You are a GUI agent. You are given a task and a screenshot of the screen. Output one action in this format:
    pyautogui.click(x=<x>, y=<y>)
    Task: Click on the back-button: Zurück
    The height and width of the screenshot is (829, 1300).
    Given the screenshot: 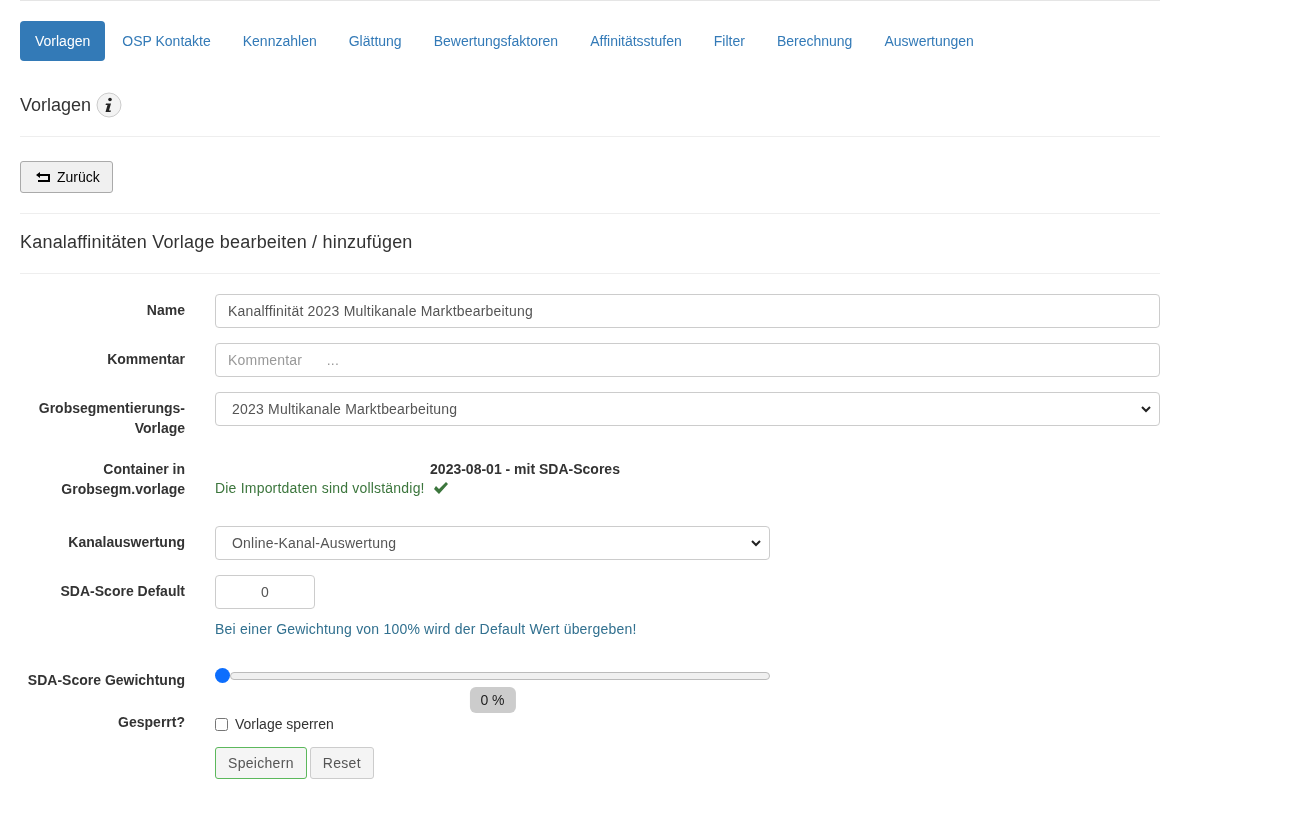 What is the action you would take?
    pyautogui.click(x=66, y=177)
    